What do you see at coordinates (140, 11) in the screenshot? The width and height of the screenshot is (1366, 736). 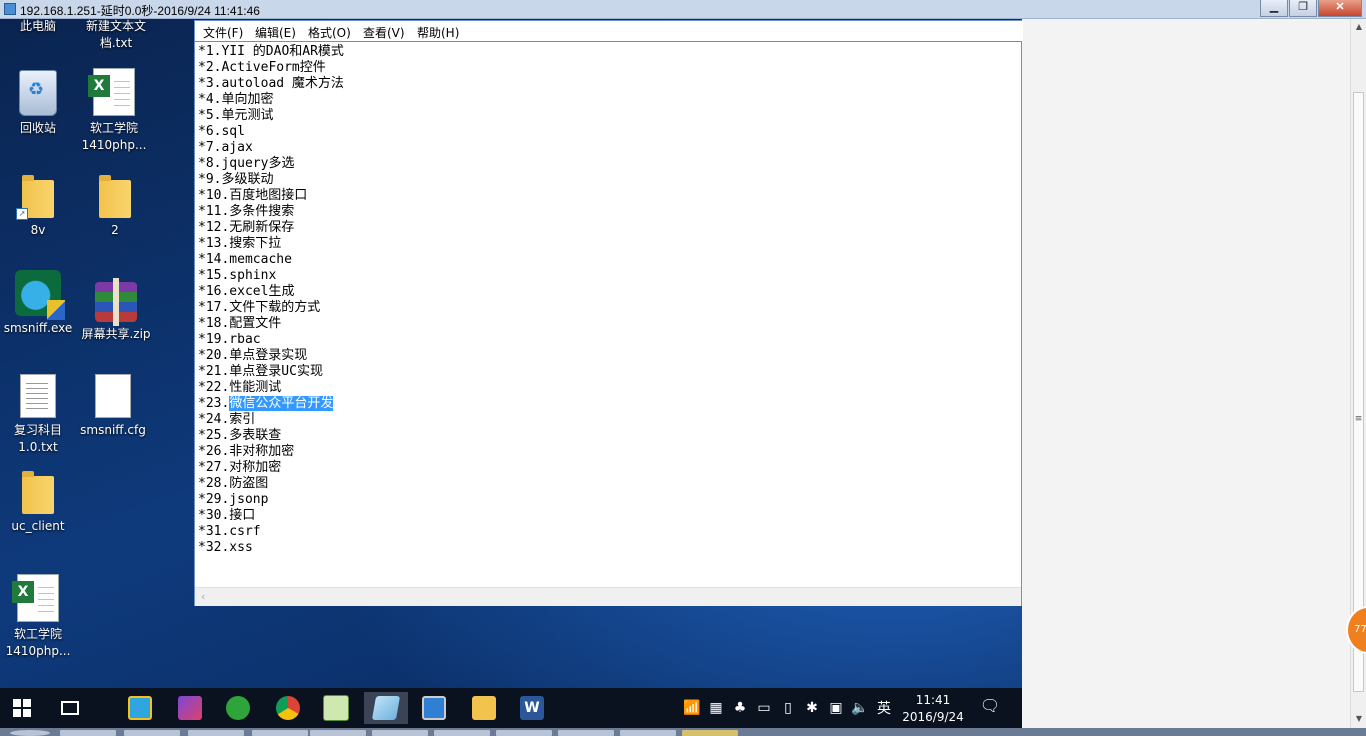 I see `remote-window-title: 192.168.1.251-延时0.0秒-2016/9/24 11:41:46` at bounding box center [140, 11].